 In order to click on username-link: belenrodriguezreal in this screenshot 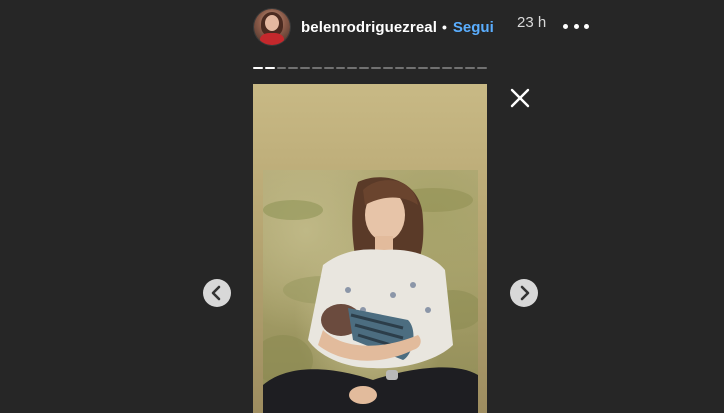, I will do `click(369, 27)`.